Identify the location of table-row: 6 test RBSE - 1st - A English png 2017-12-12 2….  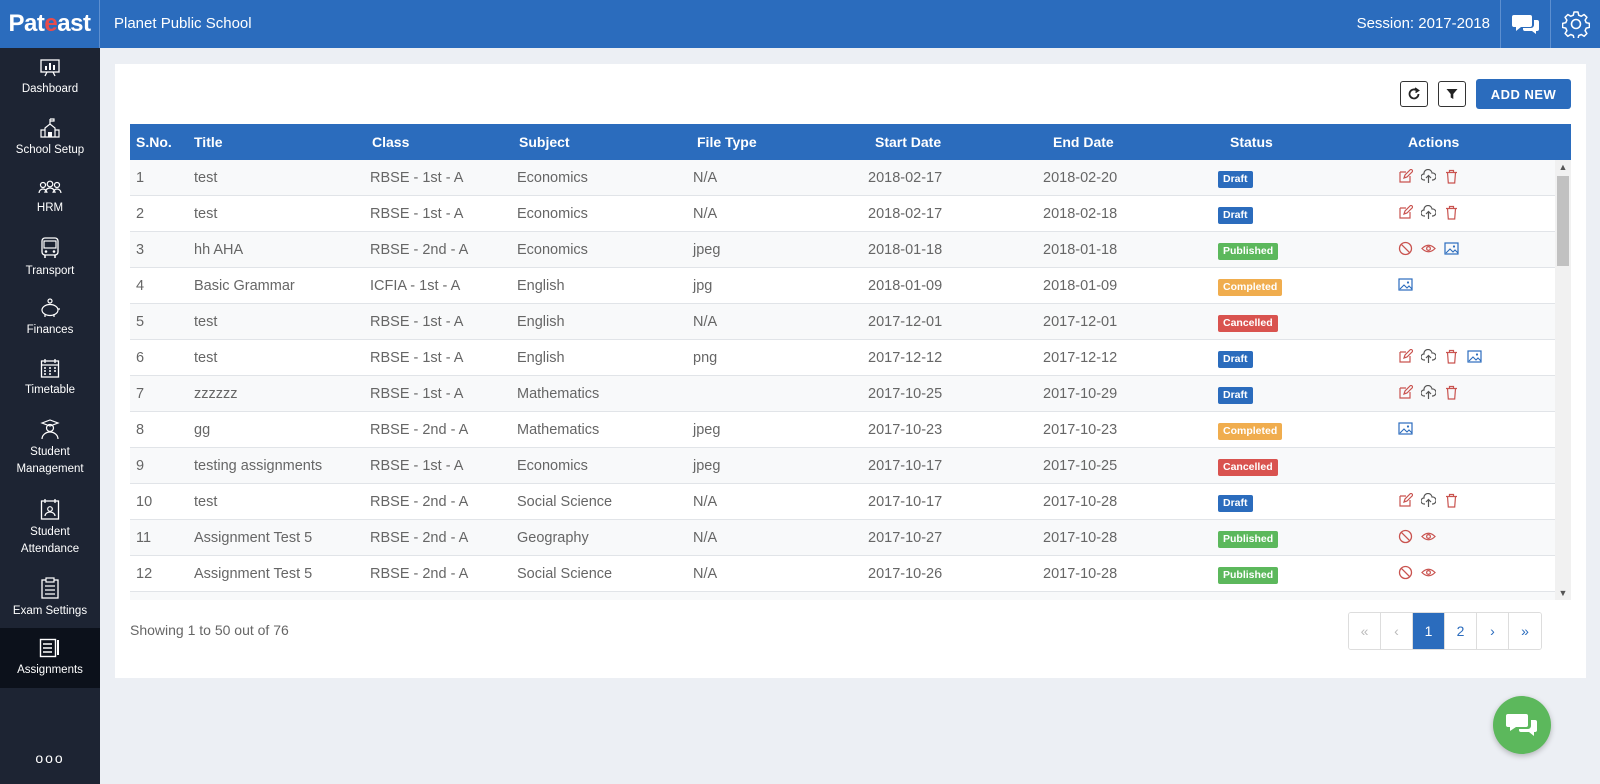
(850, 358).